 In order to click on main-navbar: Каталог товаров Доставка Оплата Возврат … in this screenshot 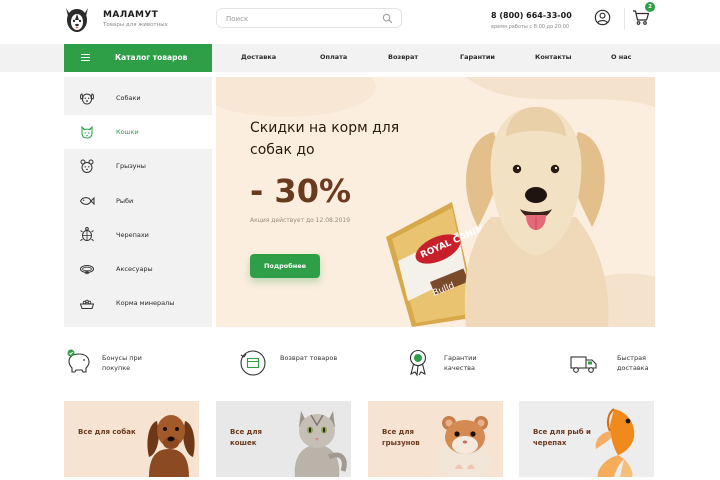, I will do `click(360, 58)`.